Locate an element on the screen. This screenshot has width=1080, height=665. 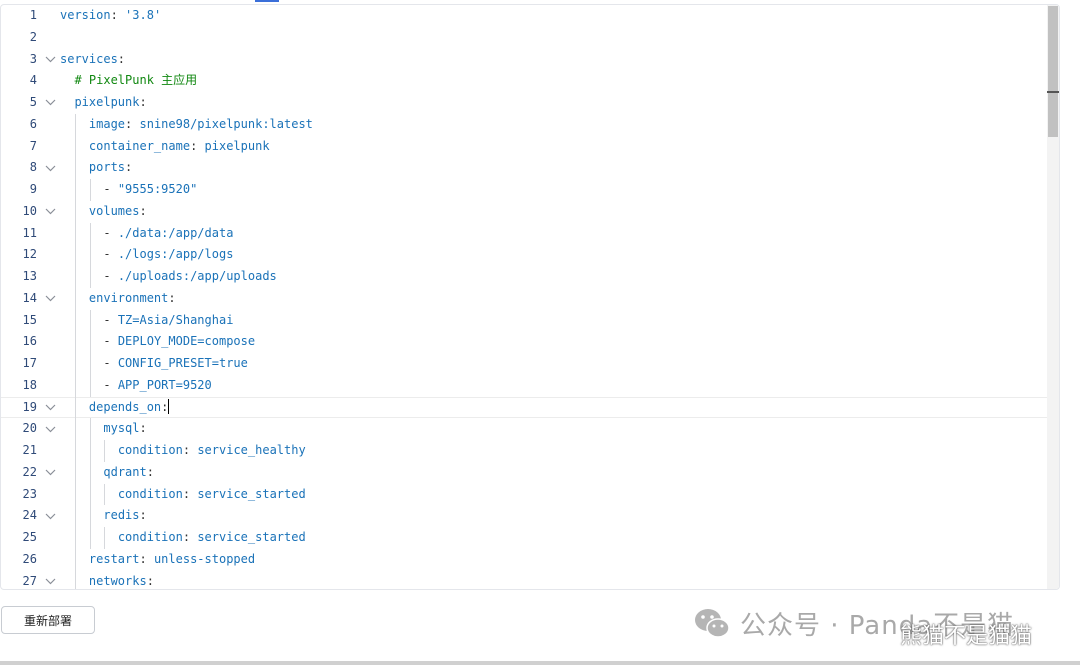
code-text: - DEPLOY_MODE=compose is located at coordinates (179, 341).